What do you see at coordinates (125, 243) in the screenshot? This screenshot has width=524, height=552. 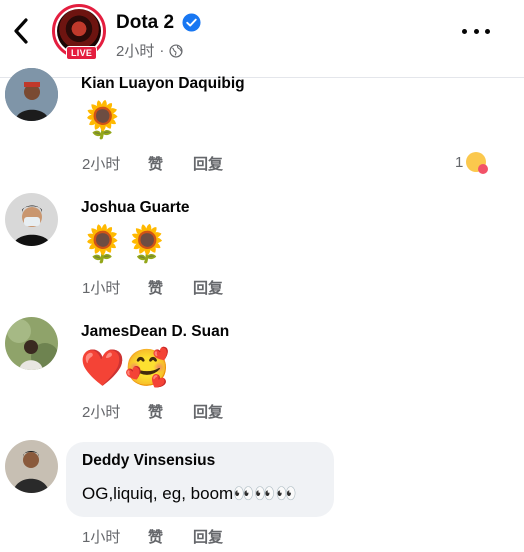 I see `comment-body: 🌻🌻` at bounding box center [125, 243].